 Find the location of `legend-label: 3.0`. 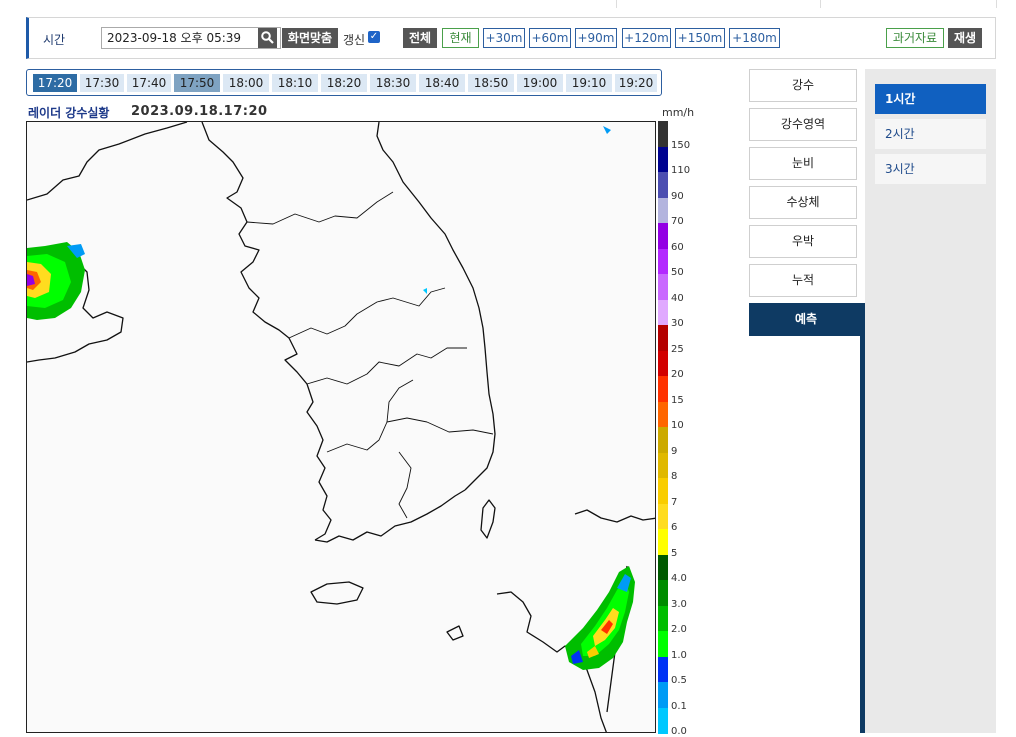

legend-label: 3.0 is located at coordinates (679, 604).